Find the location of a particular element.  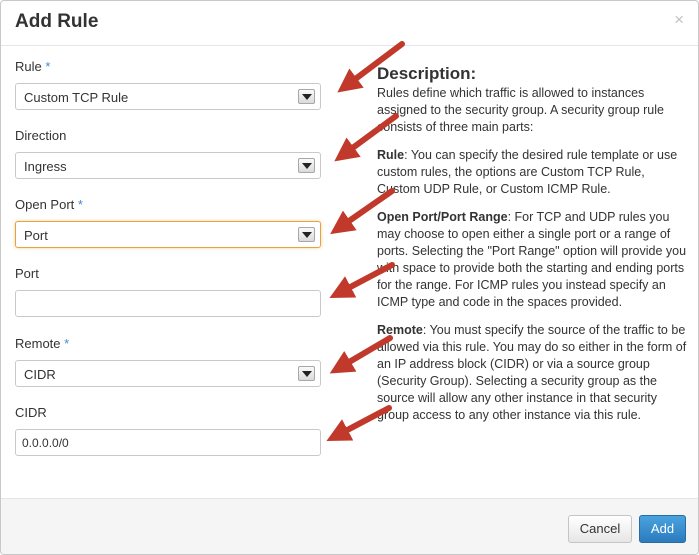

cidr-input: 0.0.0.0/0 is located at coordinates (168, 442).